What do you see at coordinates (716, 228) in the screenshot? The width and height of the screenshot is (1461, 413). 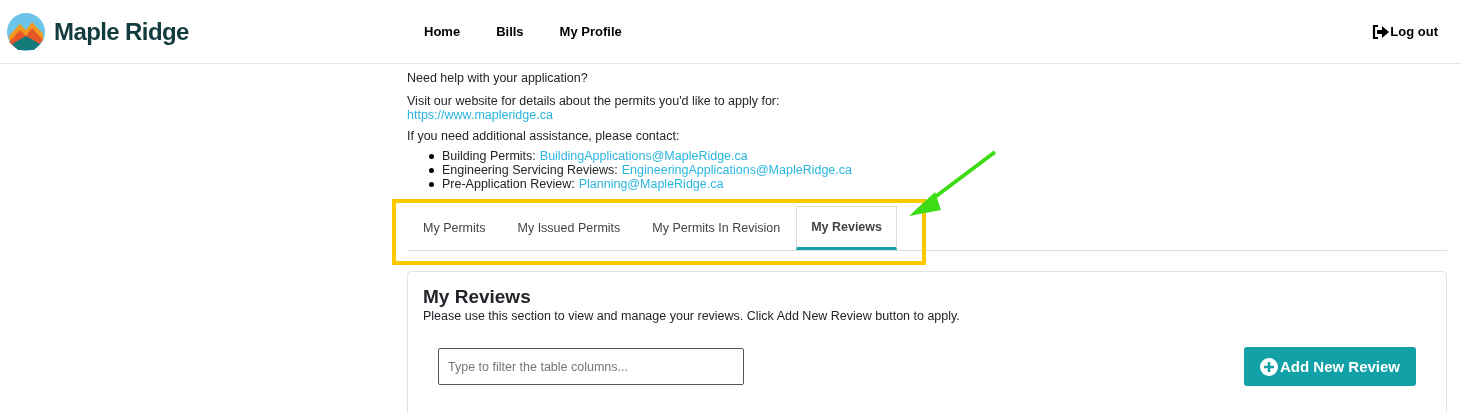 I see `tab: My Permits In Revision` at bounding box center [716, 228].